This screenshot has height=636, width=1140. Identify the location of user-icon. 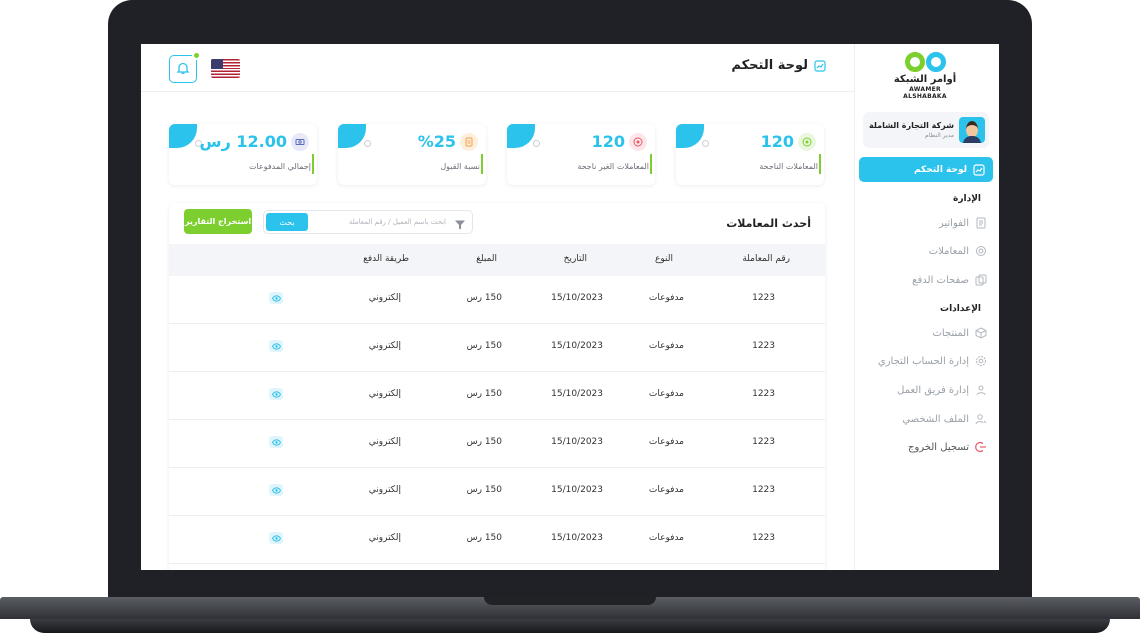
(981, 419).